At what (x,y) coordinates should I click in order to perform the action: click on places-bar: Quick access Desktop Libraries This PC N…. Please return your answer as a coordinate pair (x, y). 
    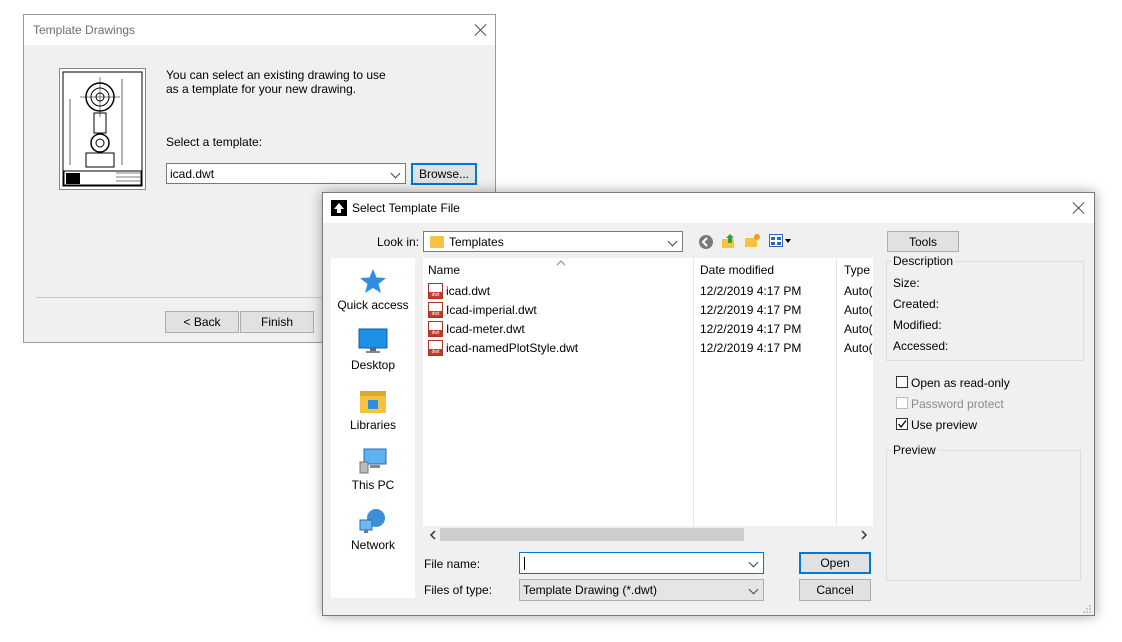
    Looking at the image, I should click on (373, 428).